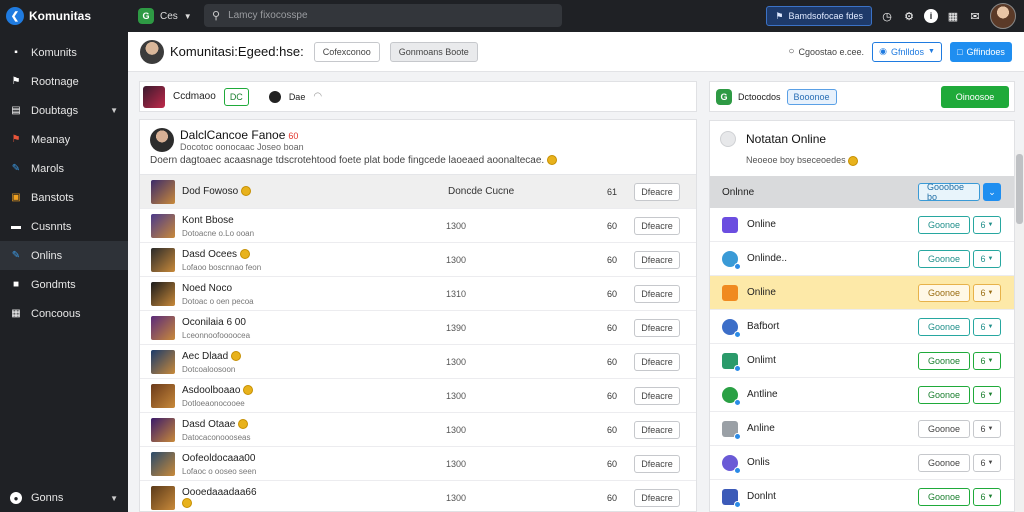 The image size is (1024, 512). What do you see at coordinates (169, 16) in the screenshot?
I see `top-nav-label: Ces` at bounding box center [169, 16].